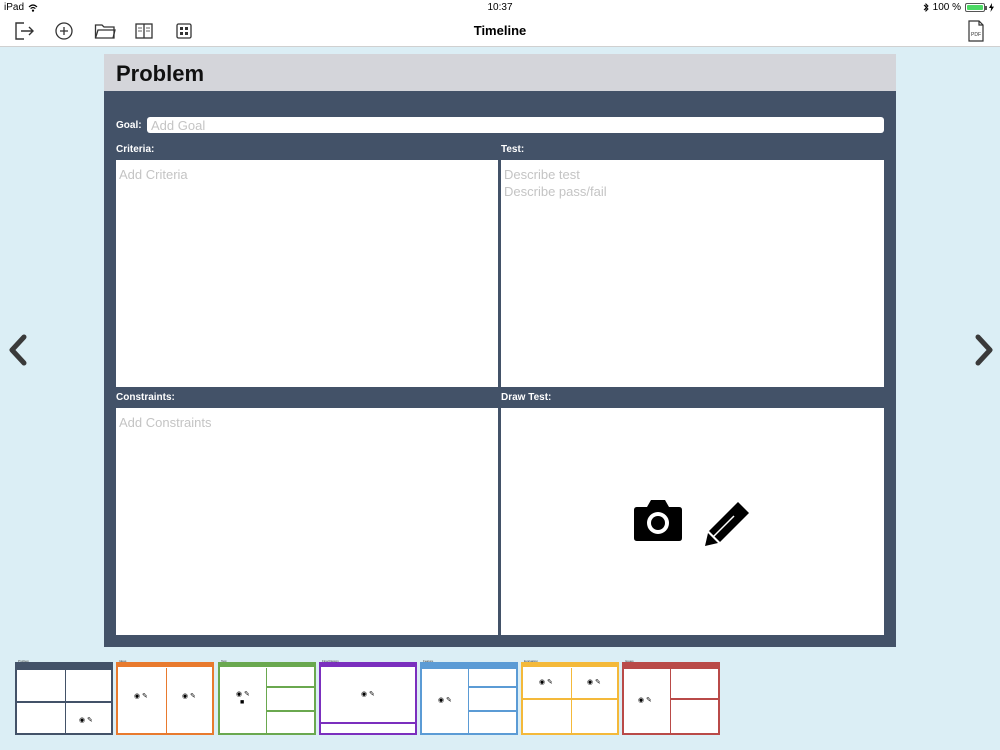 This screenshot has height=750, width=1000. I want to click on card-header: Problem, so click(500, 72).